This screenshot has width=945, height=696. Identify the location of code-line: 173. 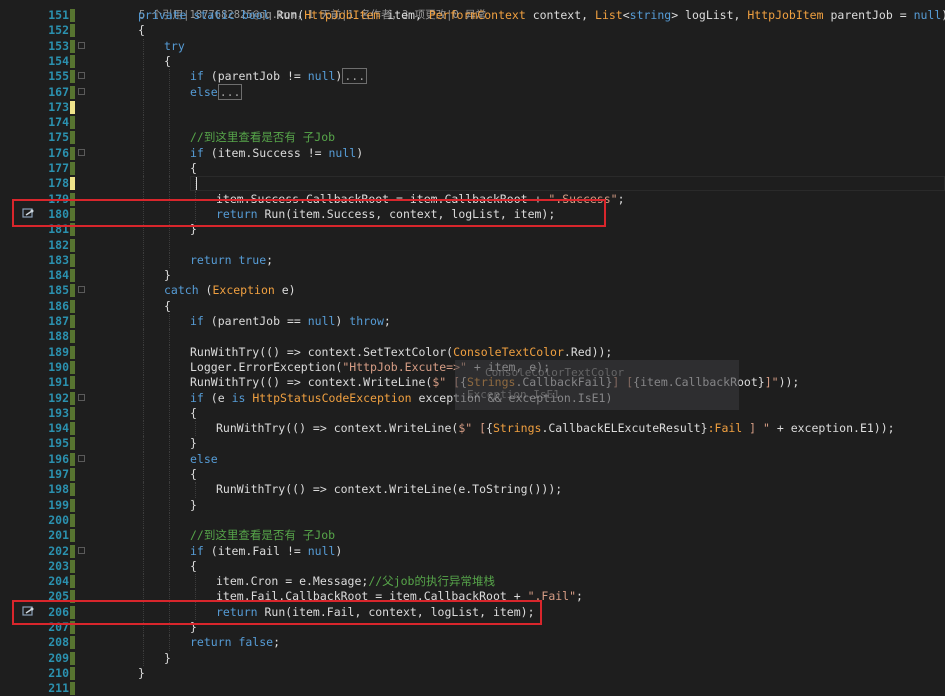
(472, 107).